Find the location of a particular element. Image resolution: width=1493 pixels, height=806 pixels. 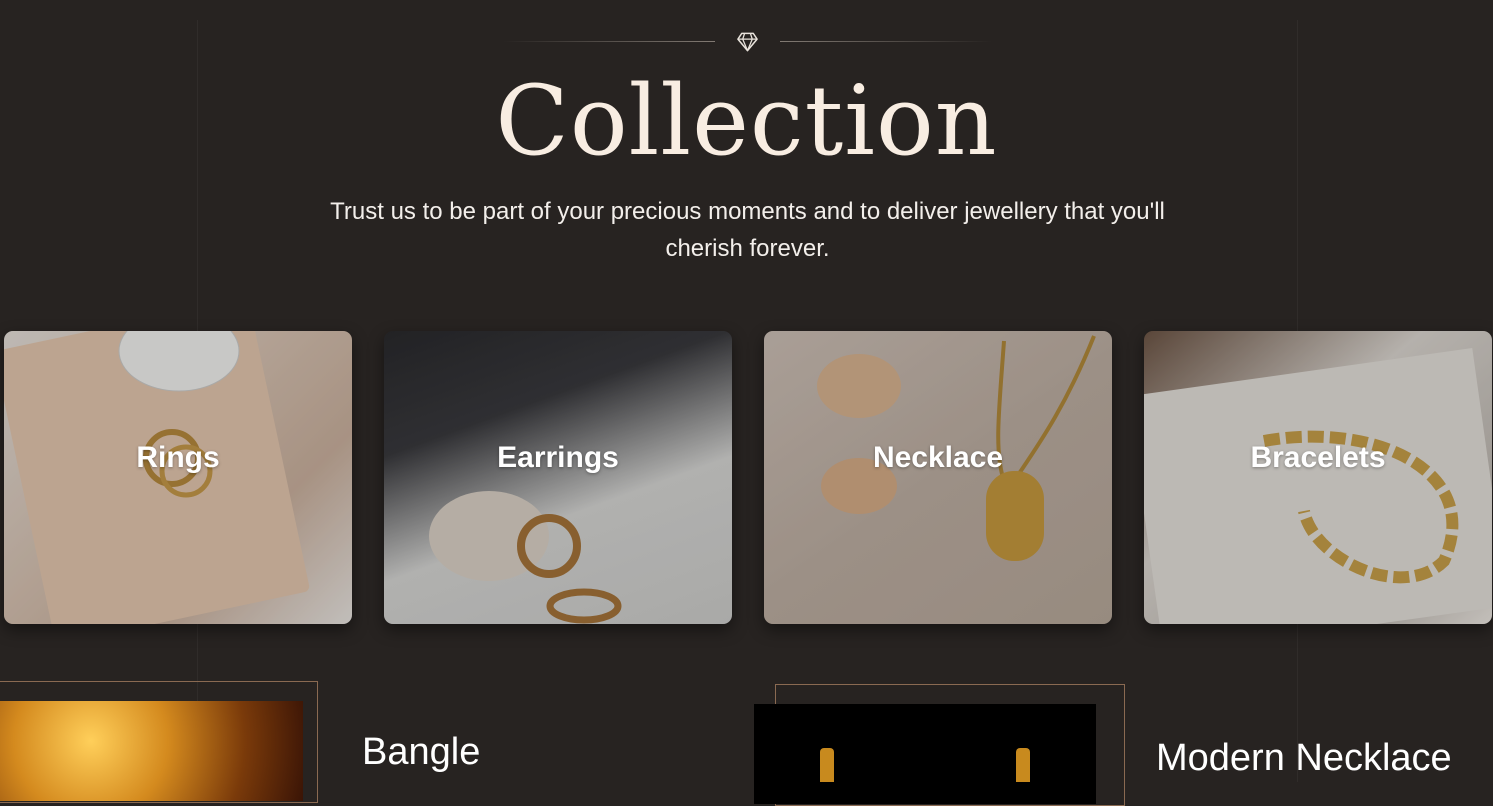

category-card-necklace: Necklace is located at coordinates (938, 477).